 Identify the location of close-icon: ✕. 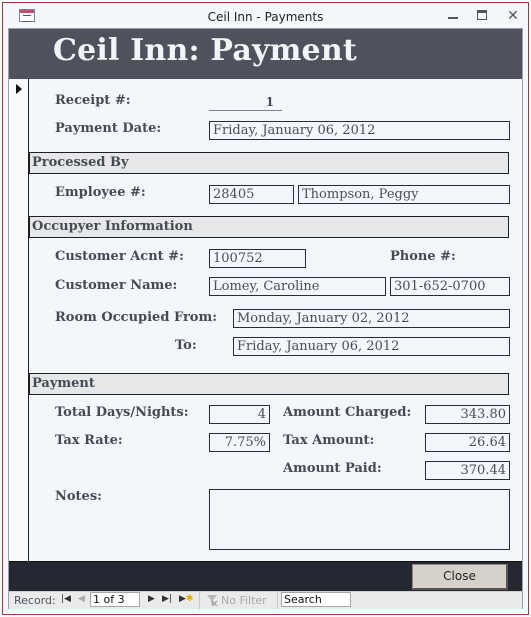
(513, 16).